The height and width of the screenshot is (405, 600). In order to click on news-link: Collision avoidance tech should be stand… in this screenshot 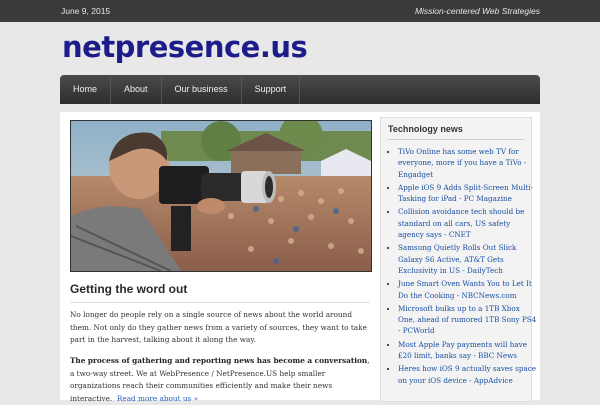, I will do `click(461, 223)`.